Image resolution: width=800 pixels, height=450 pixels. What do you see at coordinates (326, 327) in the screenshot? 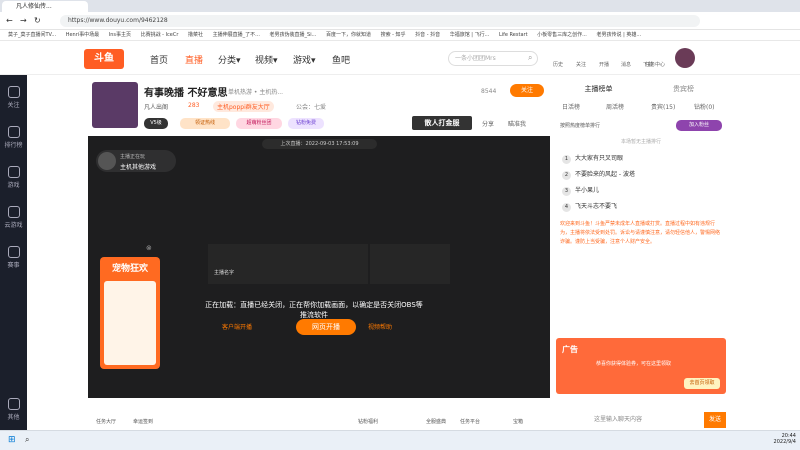
I see `web-live-button: 网页开播` at bounding box center [326, 327].